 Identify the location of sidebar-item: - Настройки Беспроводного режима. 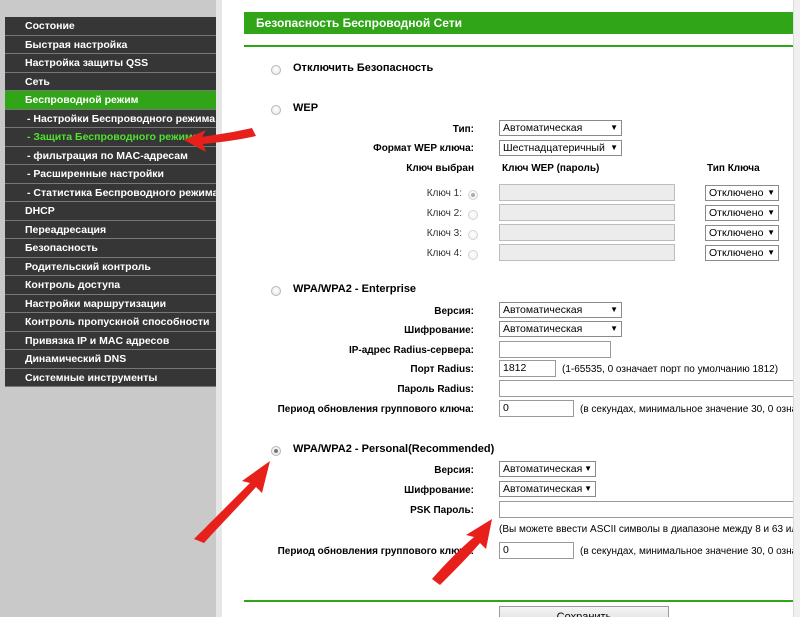
(110, 118).